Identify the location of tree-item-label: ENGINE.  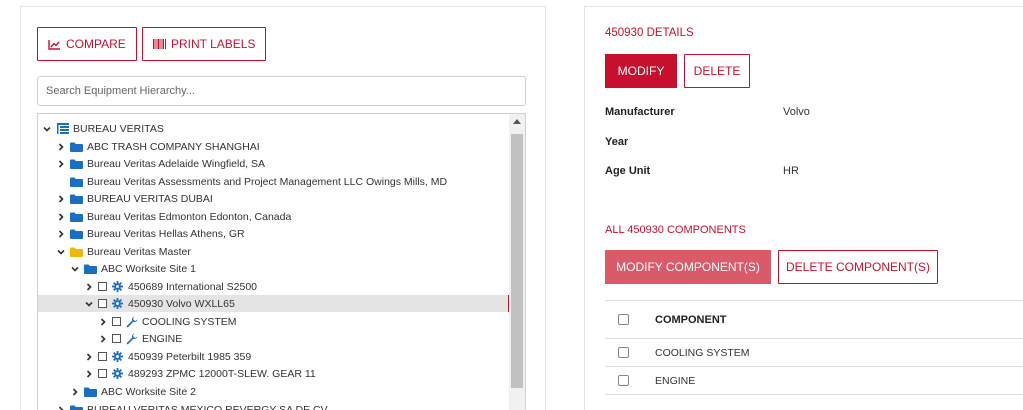
(162, 338).